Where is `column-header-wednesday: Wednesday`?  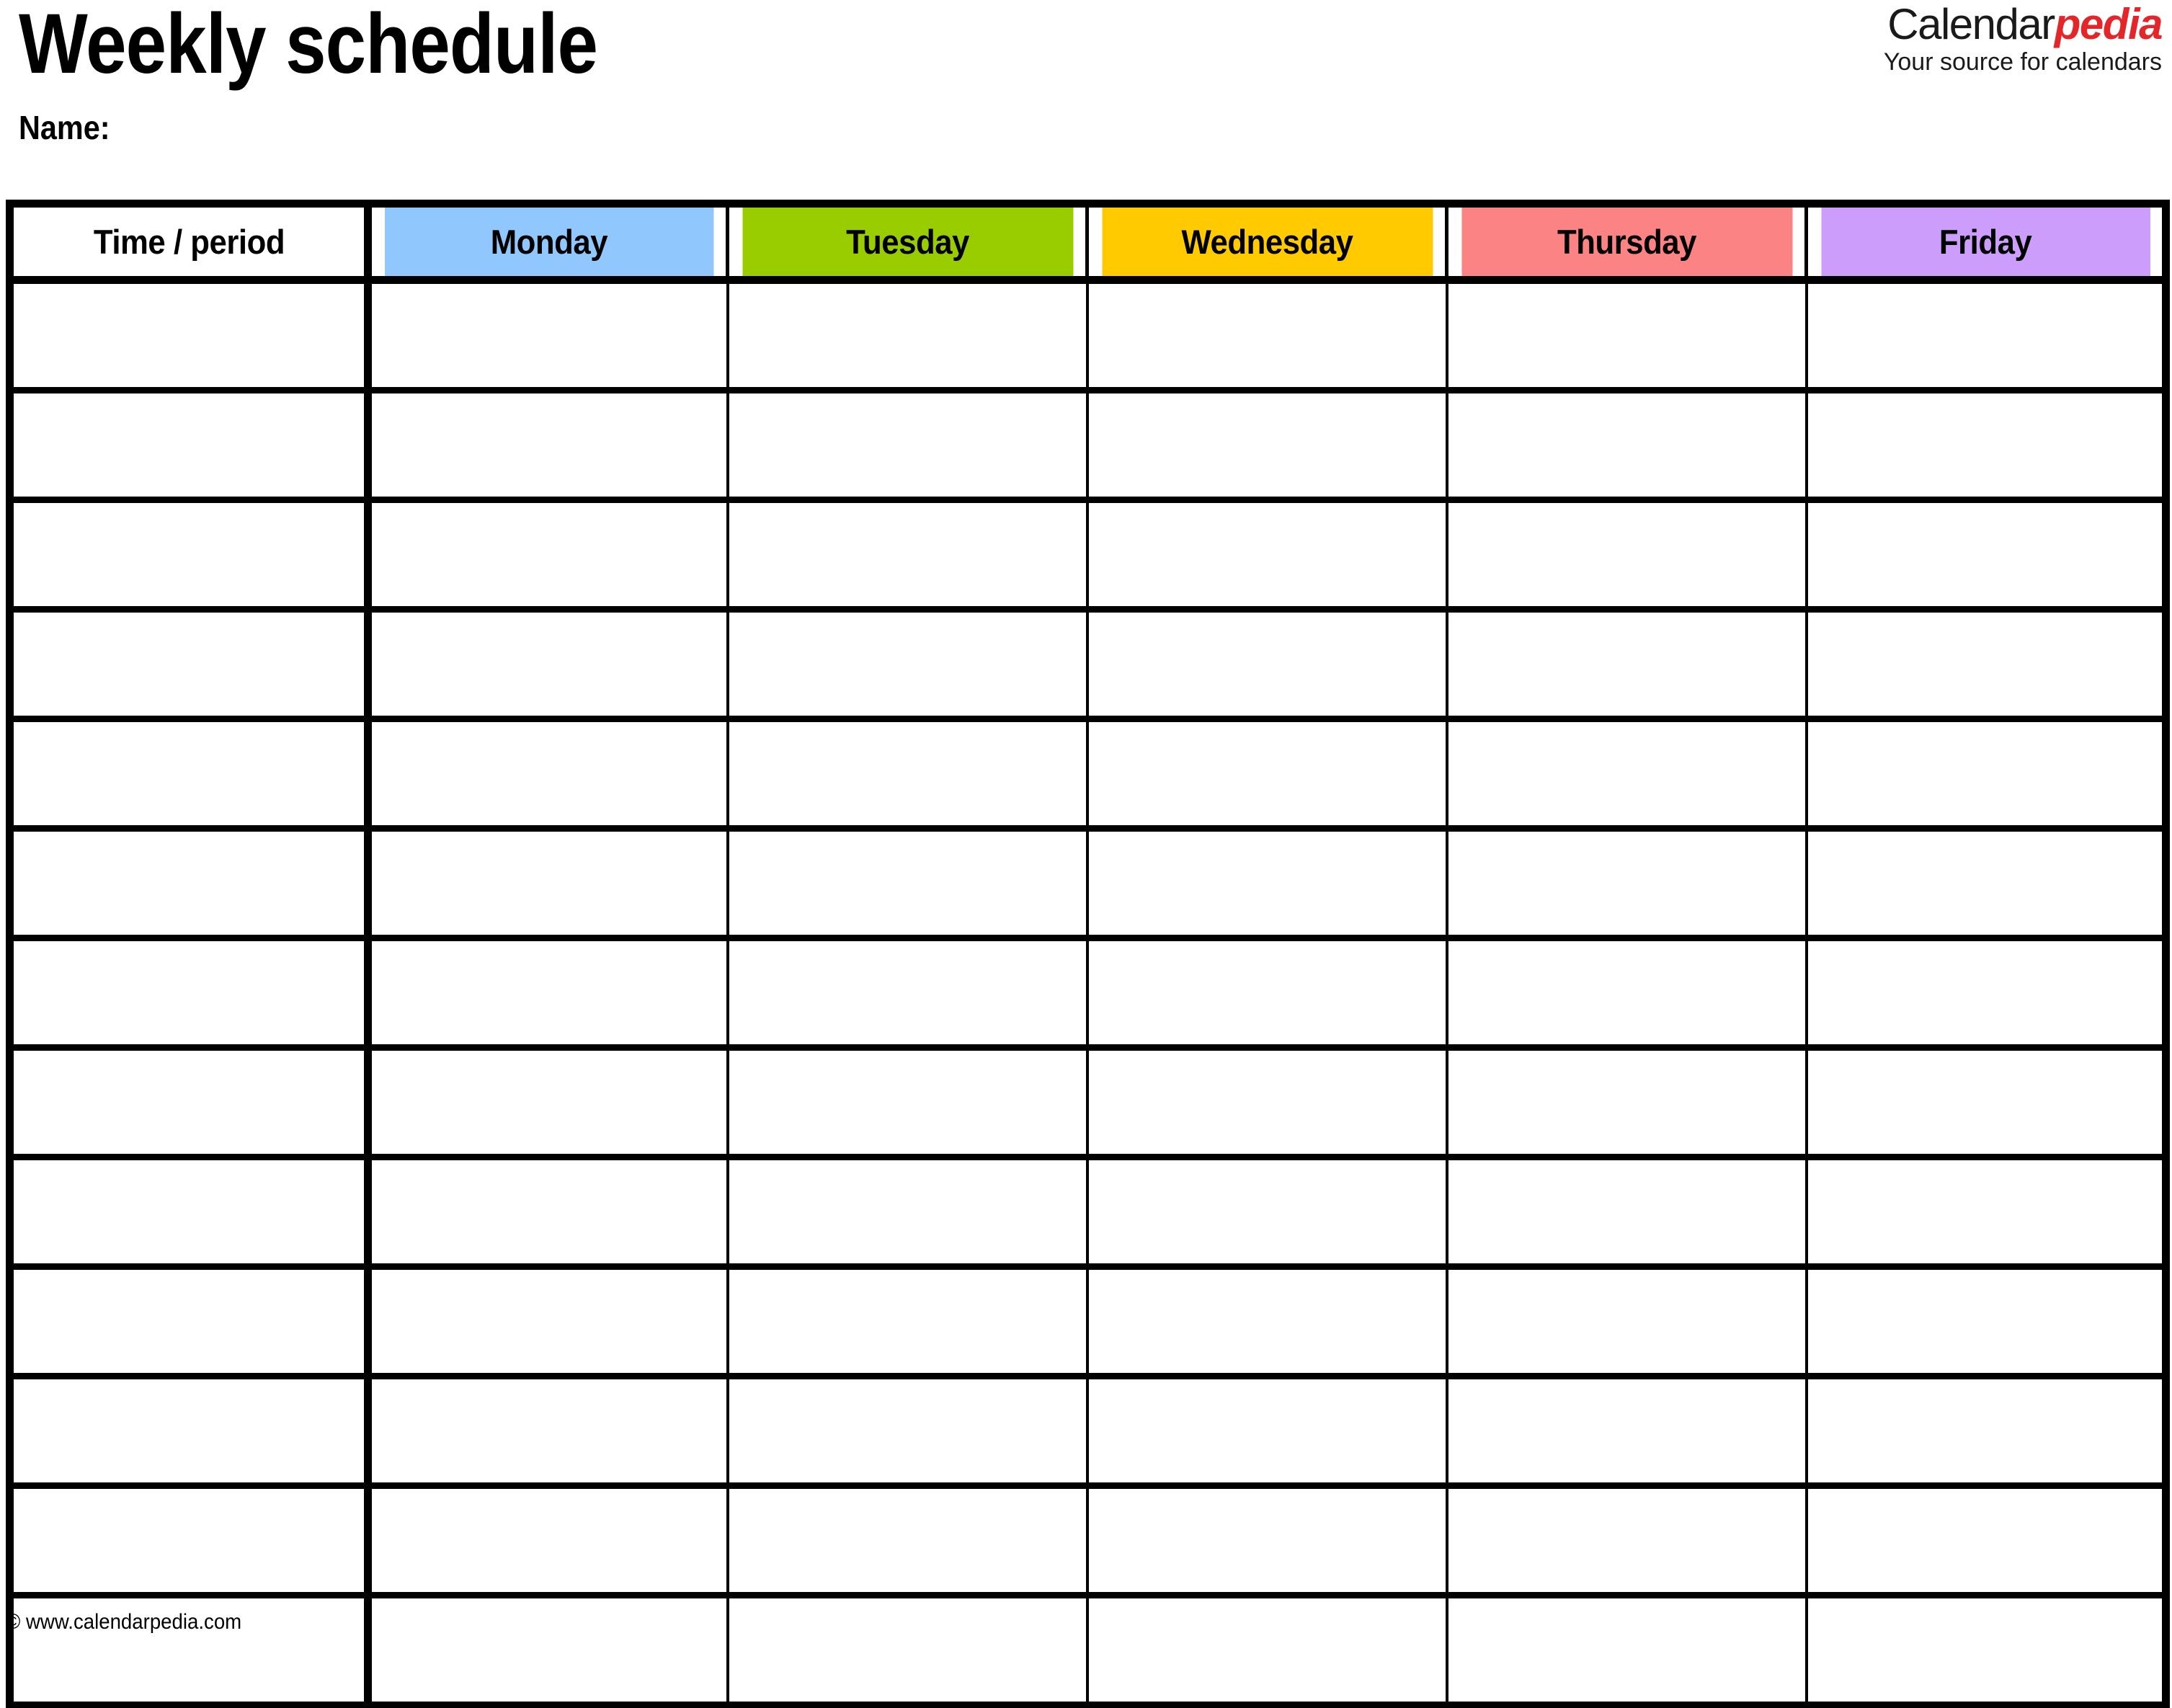
column-header-wednesday: Wednesday is located at coordinates (1267, 242).